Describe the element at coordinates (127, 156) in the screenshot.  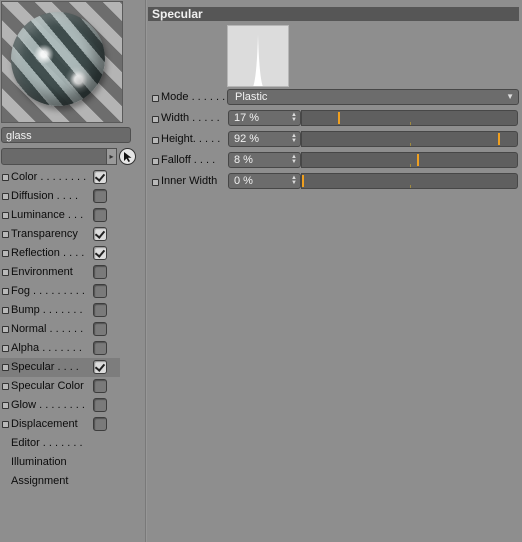
I see `pick-arrow-icon` at that location.